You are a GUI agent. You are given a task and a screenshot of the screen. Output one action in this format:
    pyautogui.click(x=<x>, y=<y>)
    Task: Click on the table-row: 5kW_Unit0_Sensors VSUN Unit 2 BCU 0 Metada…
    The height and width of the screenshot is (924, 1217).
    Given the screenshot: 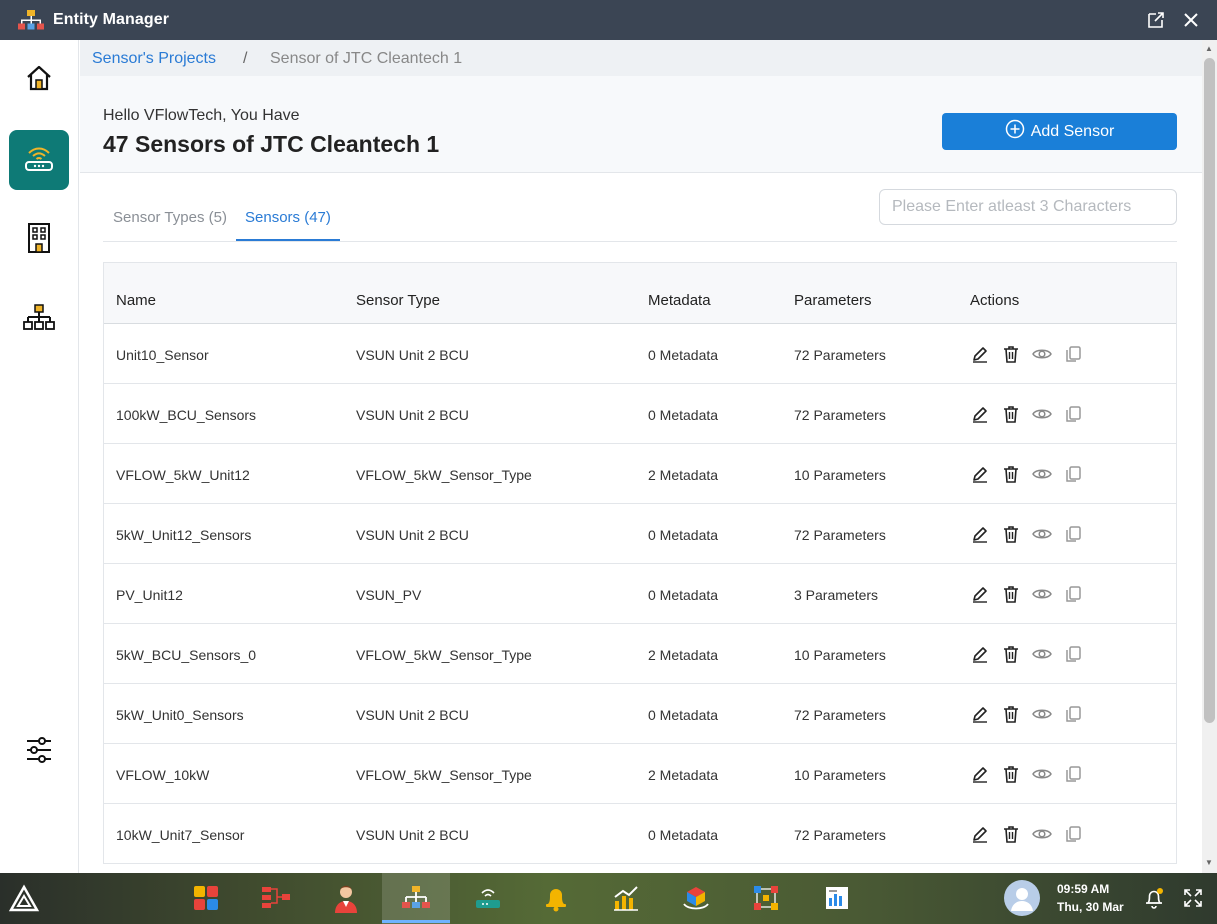 What is the action you would take?
    pyautogui.click(x=640, y=714)
    